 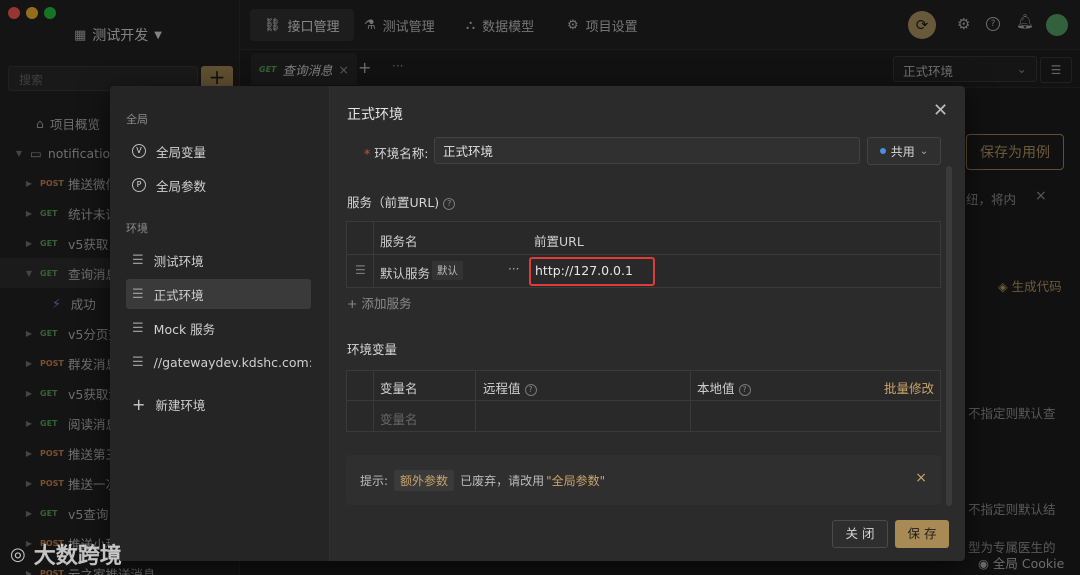 What do you see at coordinates (399, 241) in the screenshot?
I see `column-header-service-name: 服务名` at bounding box center [399, 241].